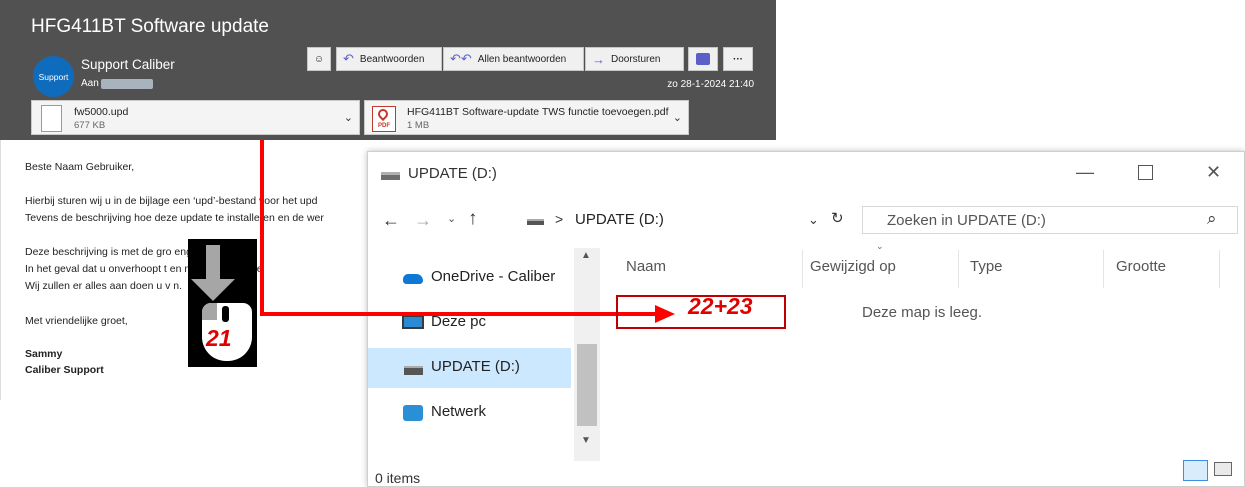  What do you see at coordinates (391, 220) in the screenshot?
I see `back-arrow-icon: ←` at bounding box center [391, 220].